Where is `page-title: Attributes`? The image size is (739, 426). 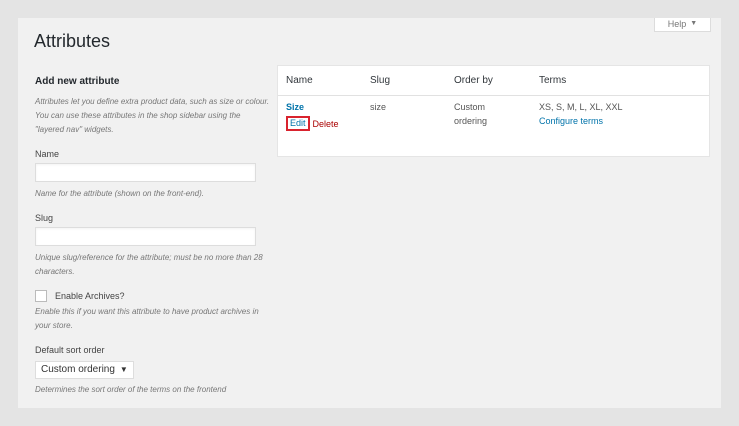
page-title: Attributes is located at coordinates (72, 41).